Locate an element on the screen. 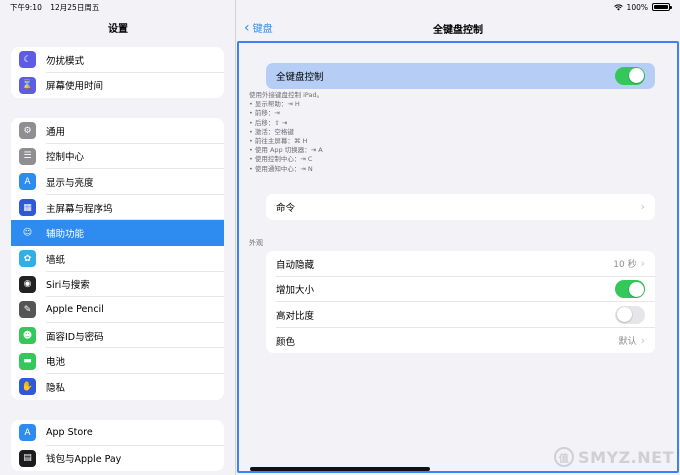 Image resolution: width=680 pixels, height=475 pixels. flower-icon: ✿ is located at coordinates (27, 259).